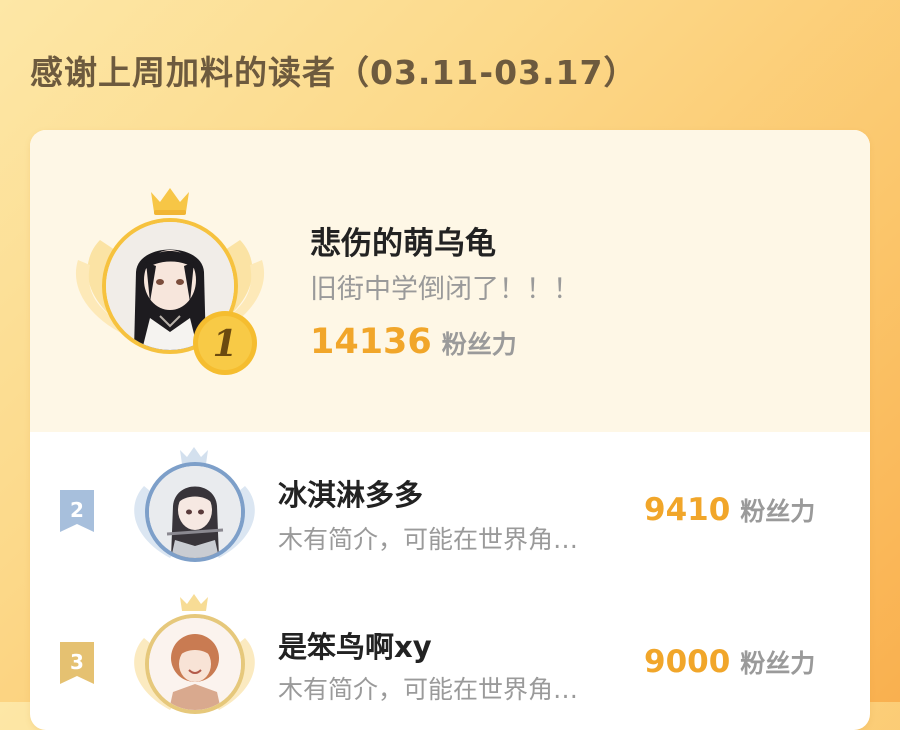  What do you see at coordinates (687, 662) in the screenshot?
I see `rank-3-score-value: 9000` at bounding box center [687, 662].